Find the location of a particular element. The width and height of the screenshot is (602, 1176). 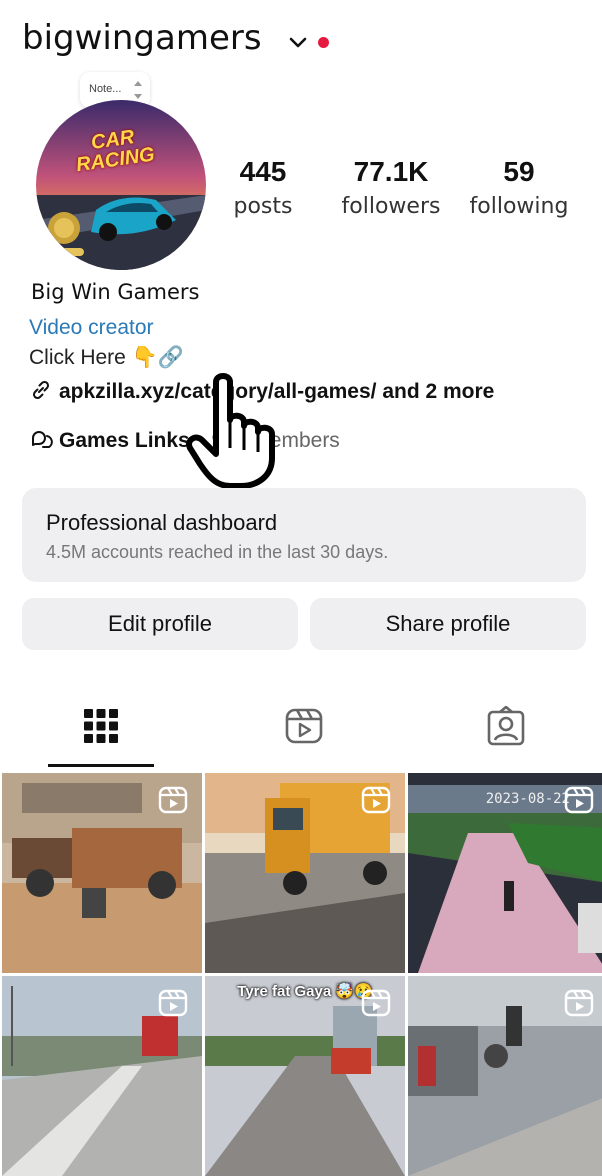

bio-text: Click Here 👇🔗 is located at coordinates (106, 357).